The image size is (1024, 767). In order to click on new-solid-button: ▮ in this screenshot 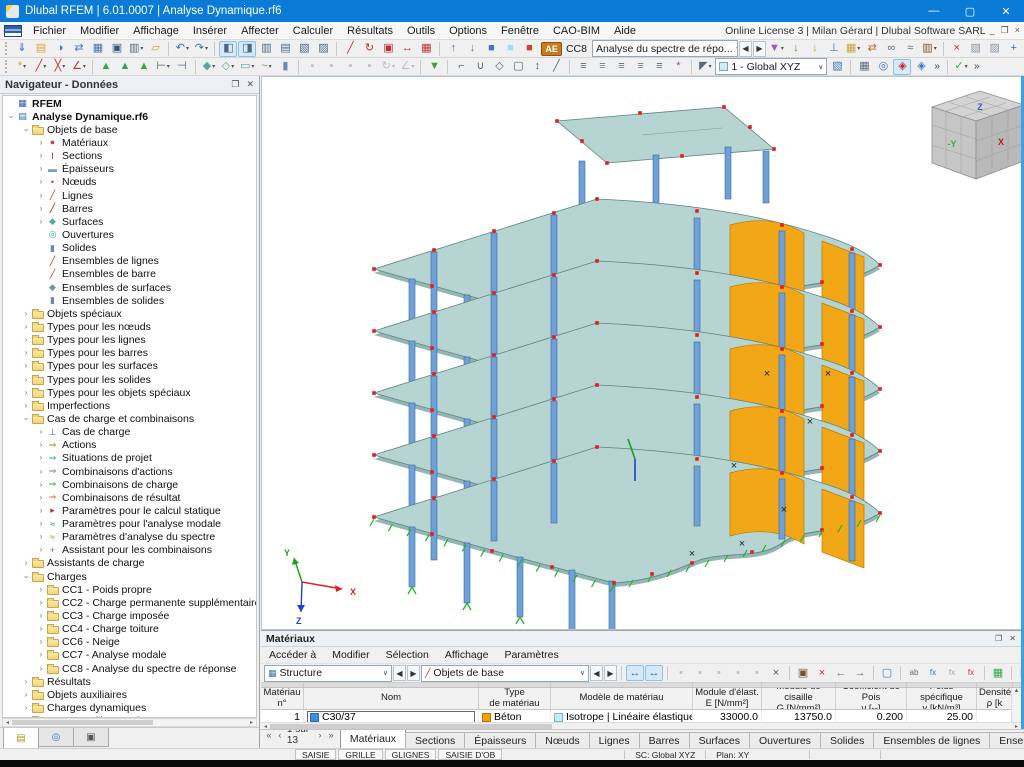, I will do `click(285, 67)`.